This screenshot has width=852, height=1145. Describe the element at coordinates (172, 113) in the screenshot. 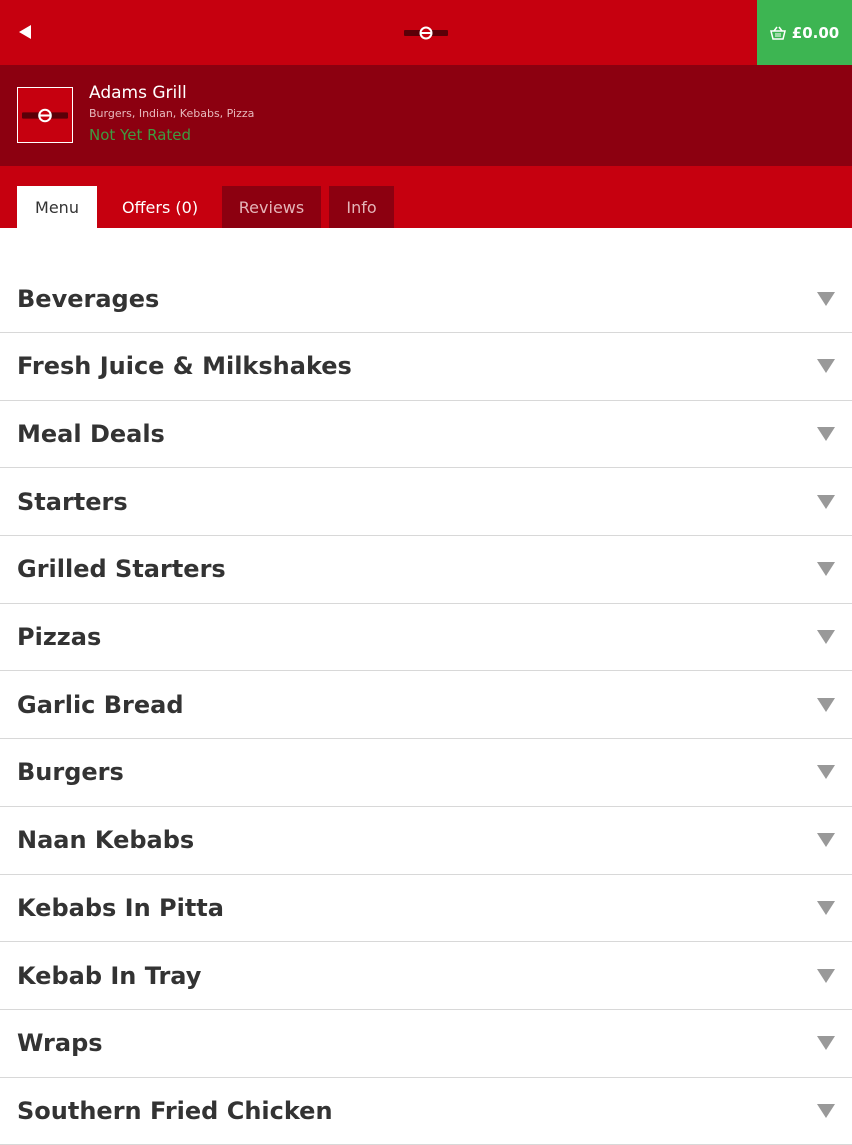

I see `restaurant-cuisines: Burgers, Indian, Kebabs, Pizza` at that location.